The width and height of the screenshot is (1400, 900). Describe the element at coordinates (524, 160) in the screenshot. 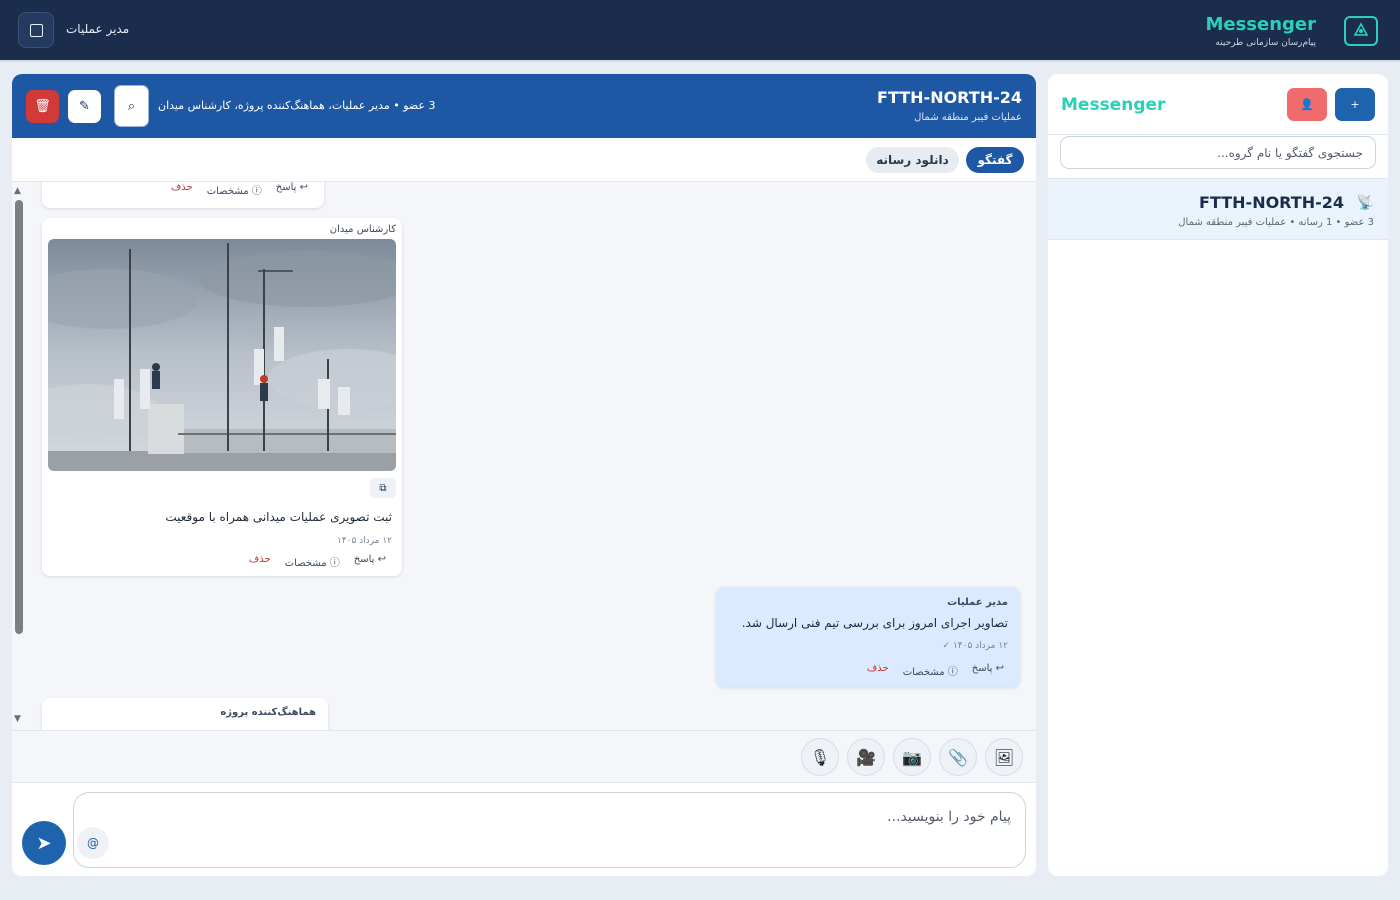

I see `chat-tabs: گفتگو دانلود رسانه` at that location.